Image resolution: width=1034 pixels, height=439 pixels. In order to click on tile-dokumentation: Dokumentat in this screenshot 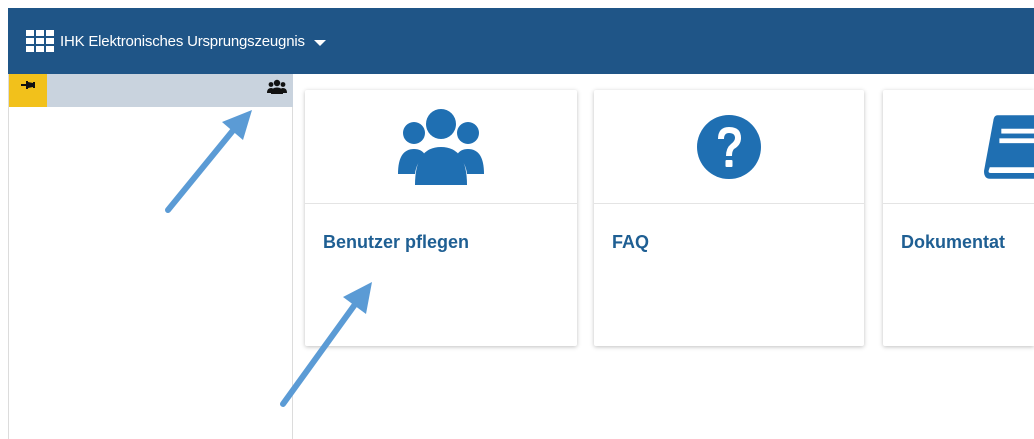, I will do `click(958, 218)`.